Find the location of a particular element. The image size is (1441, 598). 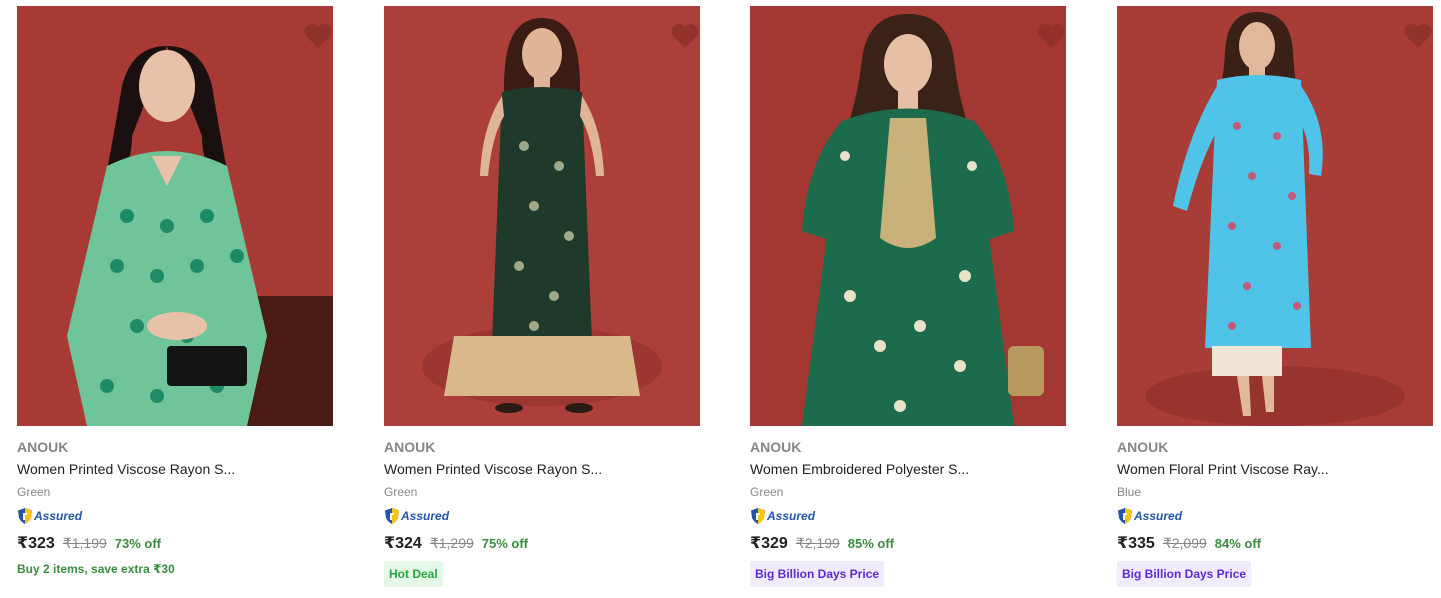

price-row: ₹323 ₹1,199 73% off is located at coordinates (175, 544).